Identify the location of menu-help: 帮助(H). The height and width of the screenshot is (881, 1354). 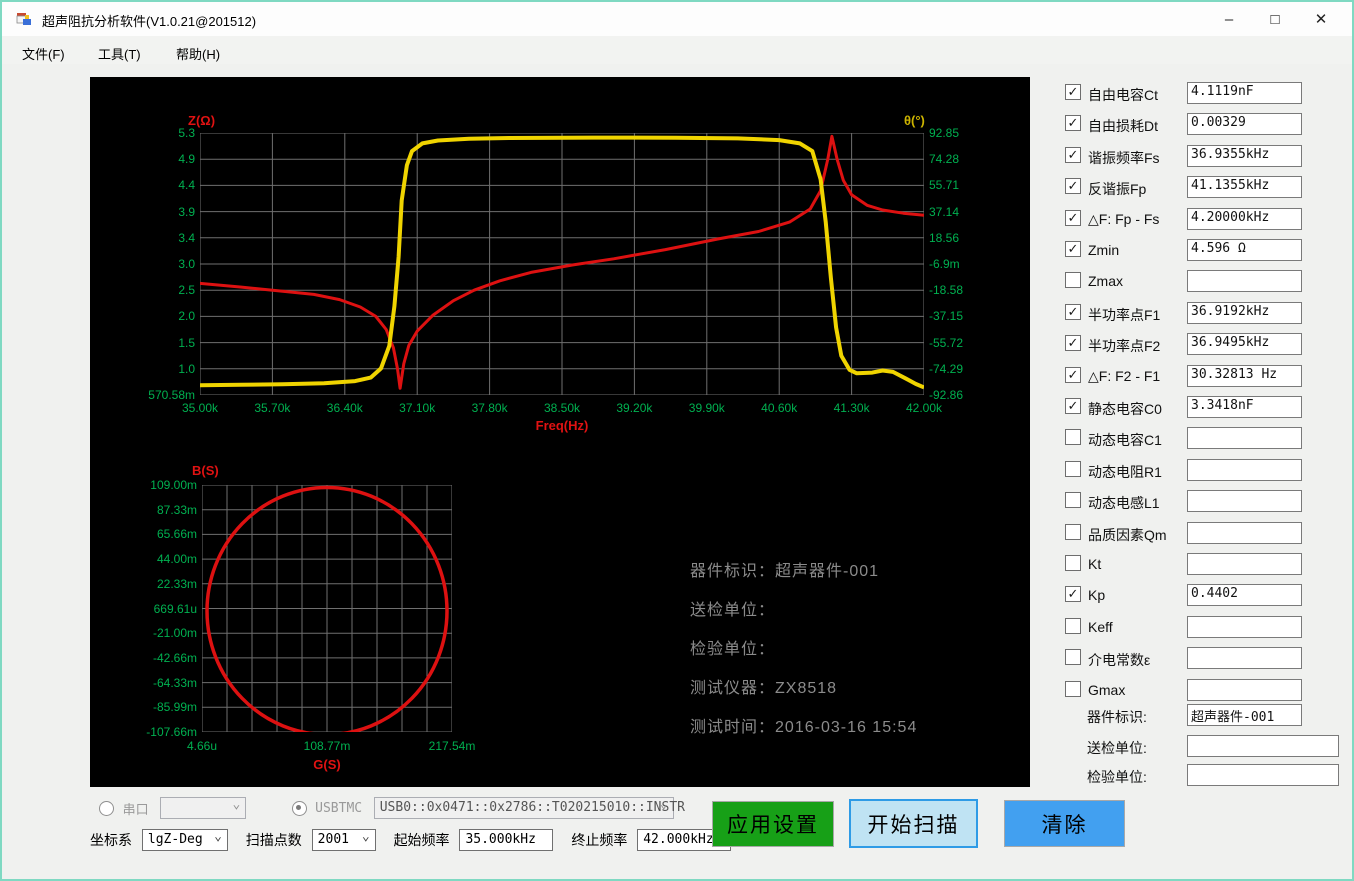
(198, 53).